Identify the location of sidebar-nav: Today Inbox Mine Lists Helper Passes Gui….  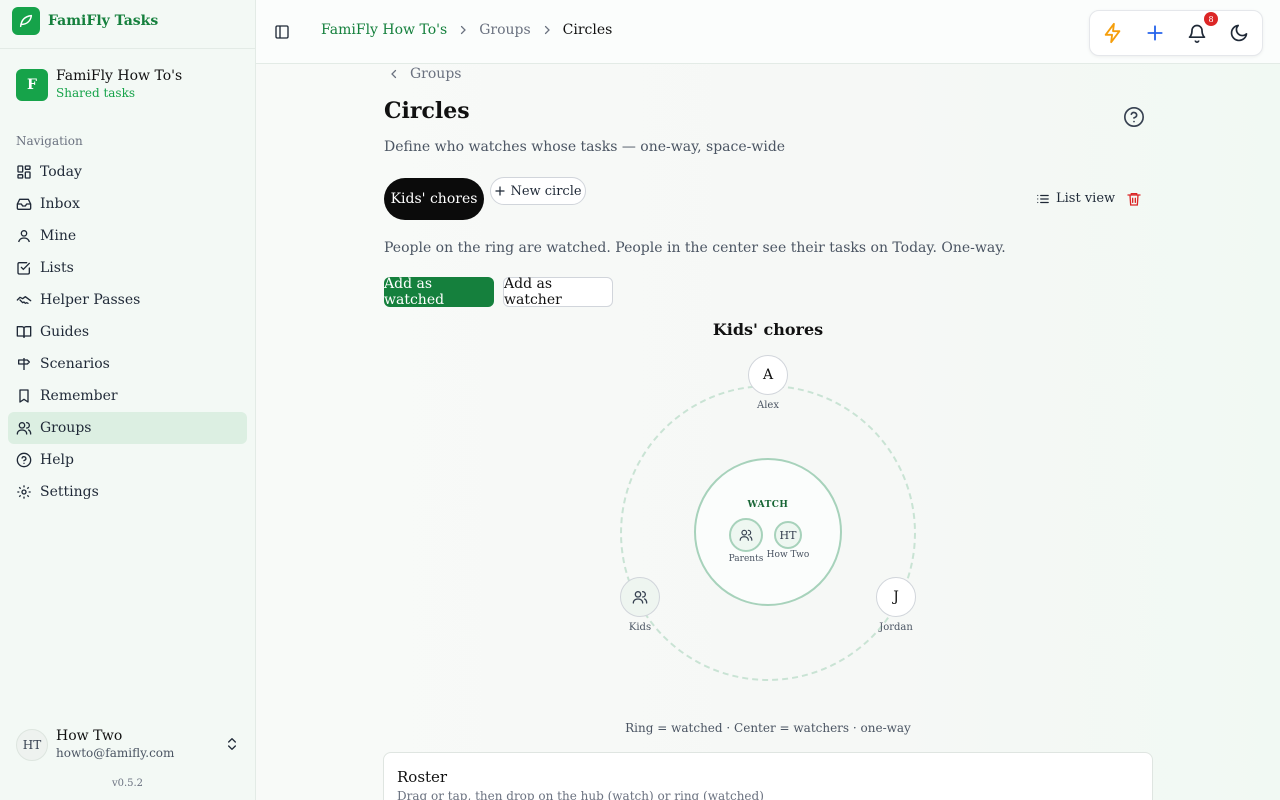
(127, 332).